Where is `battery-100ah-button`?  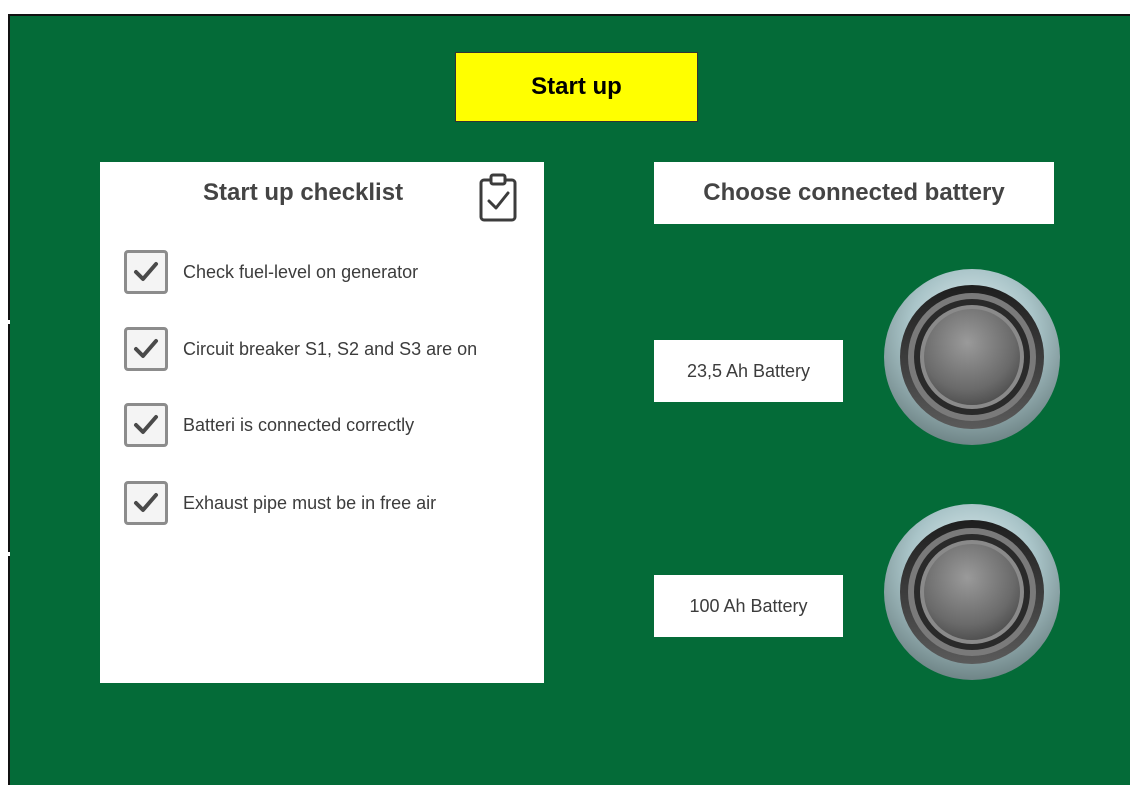
battery-100ah-button is located at coordinates (972, 592).